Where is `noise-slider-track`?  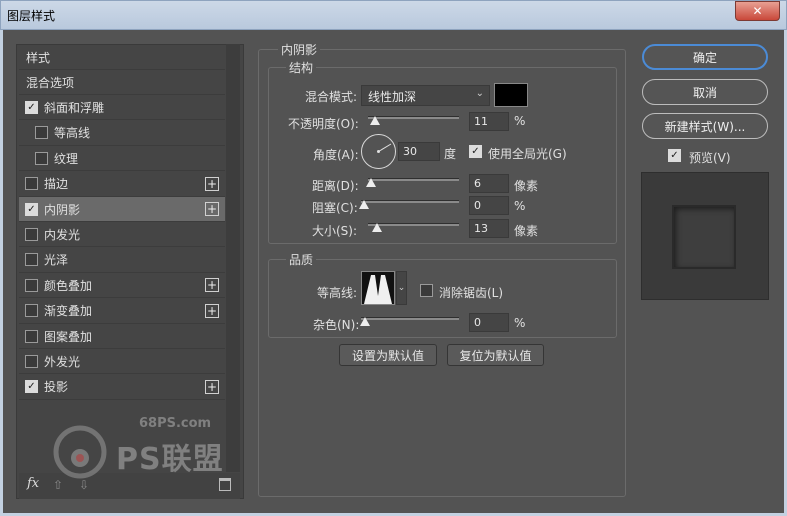
noise-slider-track is located at coordinates (410, 318).